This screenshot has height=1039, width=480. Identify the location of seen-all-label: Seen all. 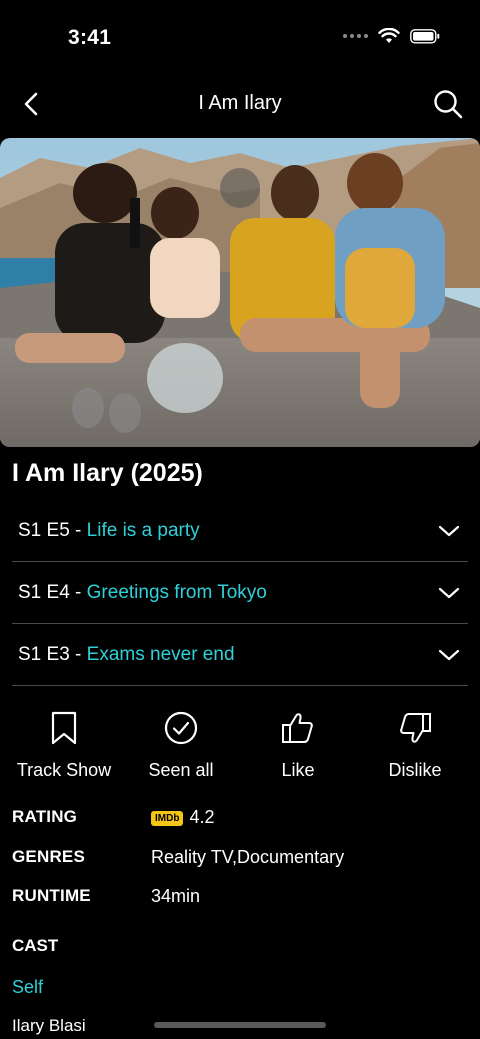
(181, 770).